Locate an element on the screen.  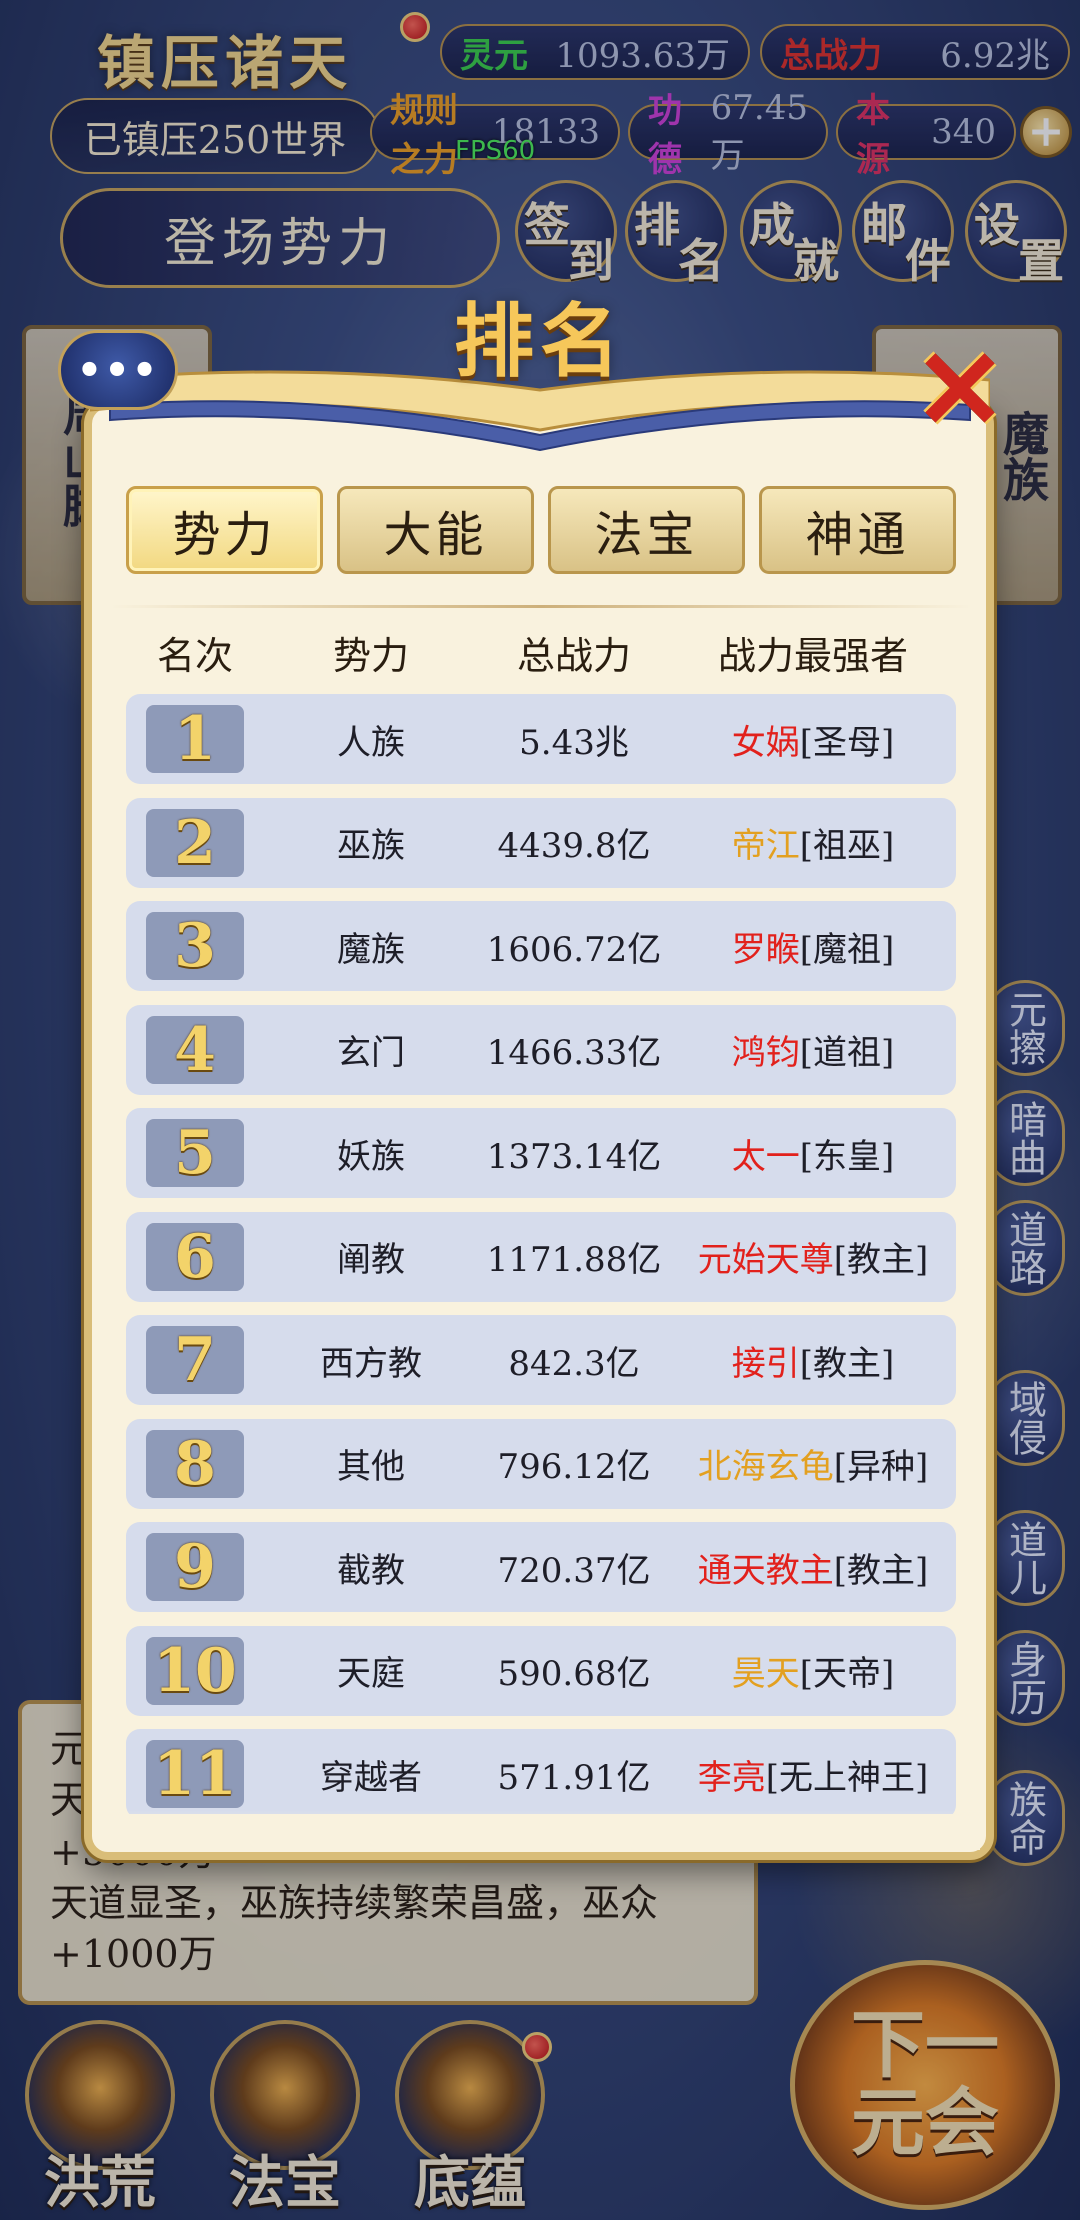
cell-strongest: 李亮[无上神王] is located at coordinates (813, 1774).